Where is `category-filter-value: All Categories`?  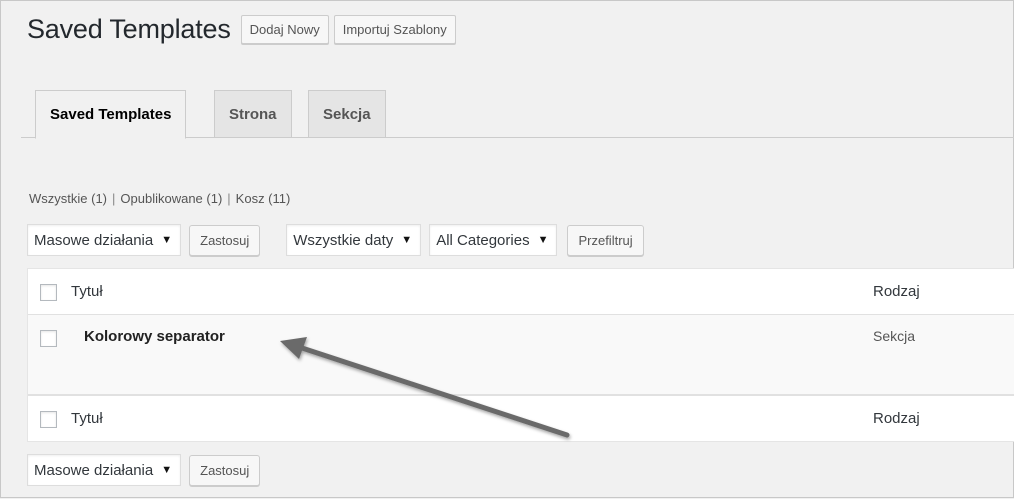 category-filter-value: All Categories is located at coordinates (483, 240).